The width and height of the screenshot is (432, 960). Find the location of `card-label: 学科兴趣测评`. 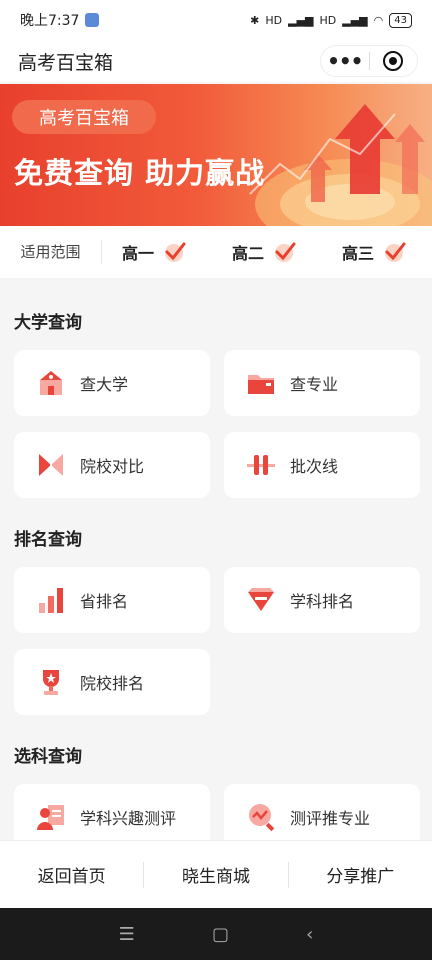

card-label: 学科兴趣测评 is located at coordinates (128, 818).